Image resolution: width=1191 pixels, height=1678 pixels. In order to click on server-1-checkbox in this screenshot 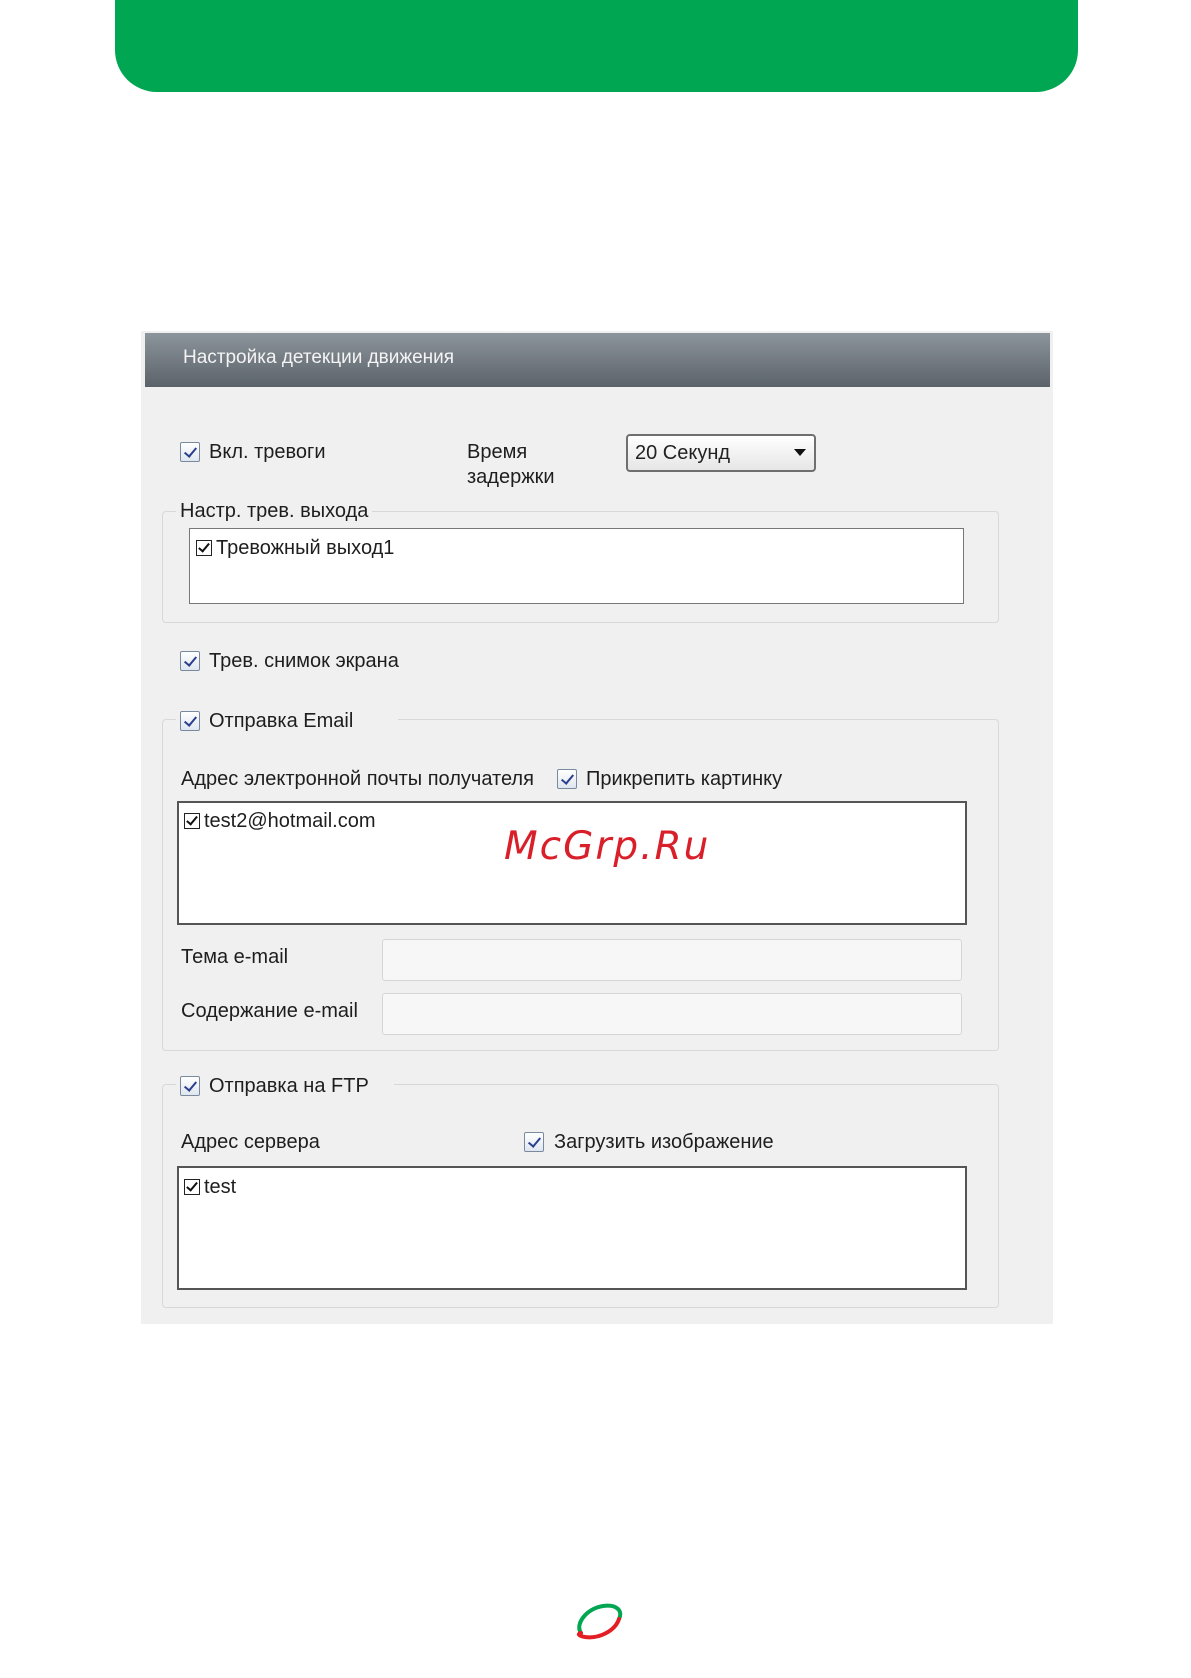, I will do `click(192, 1187)`.